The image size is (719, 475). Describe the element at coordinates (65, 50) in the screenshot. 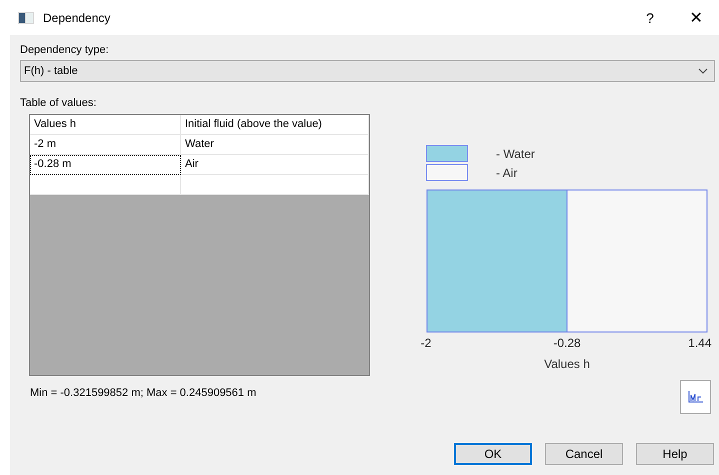

I see `dependency-type-label: Dependency type:` at that location.